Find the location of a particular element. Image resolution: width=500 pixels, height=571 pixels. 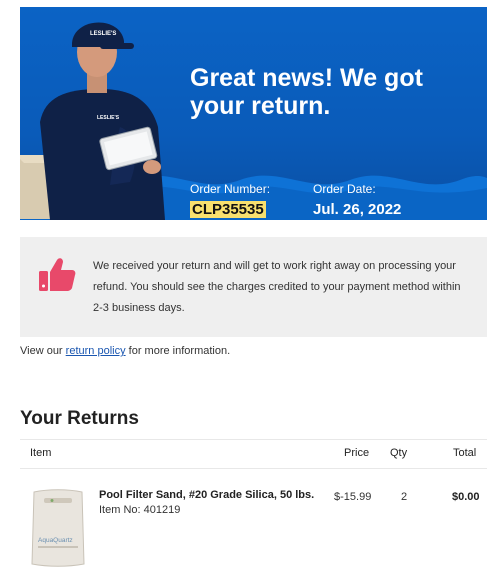

product-qty: 2 is located at coordinates (404, 497).